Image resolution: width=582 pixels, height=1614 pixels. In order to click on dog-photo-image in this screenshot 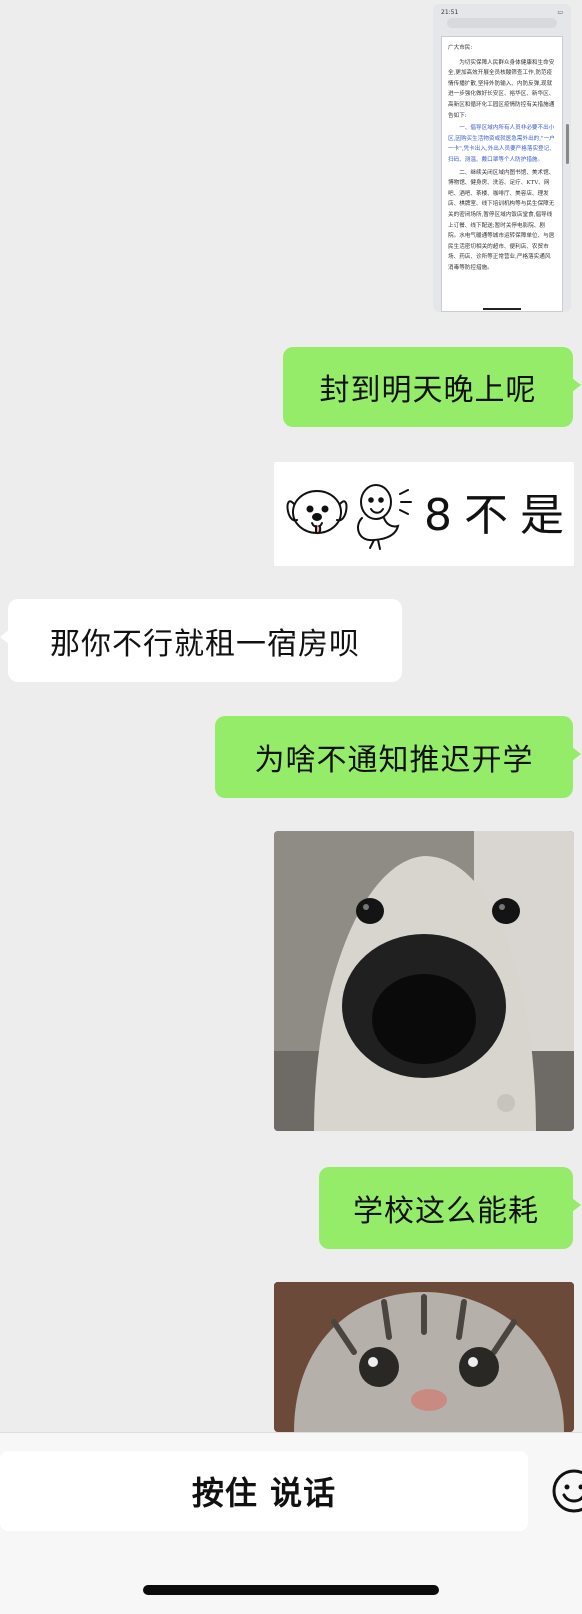, I will do `click(424, 981)`.